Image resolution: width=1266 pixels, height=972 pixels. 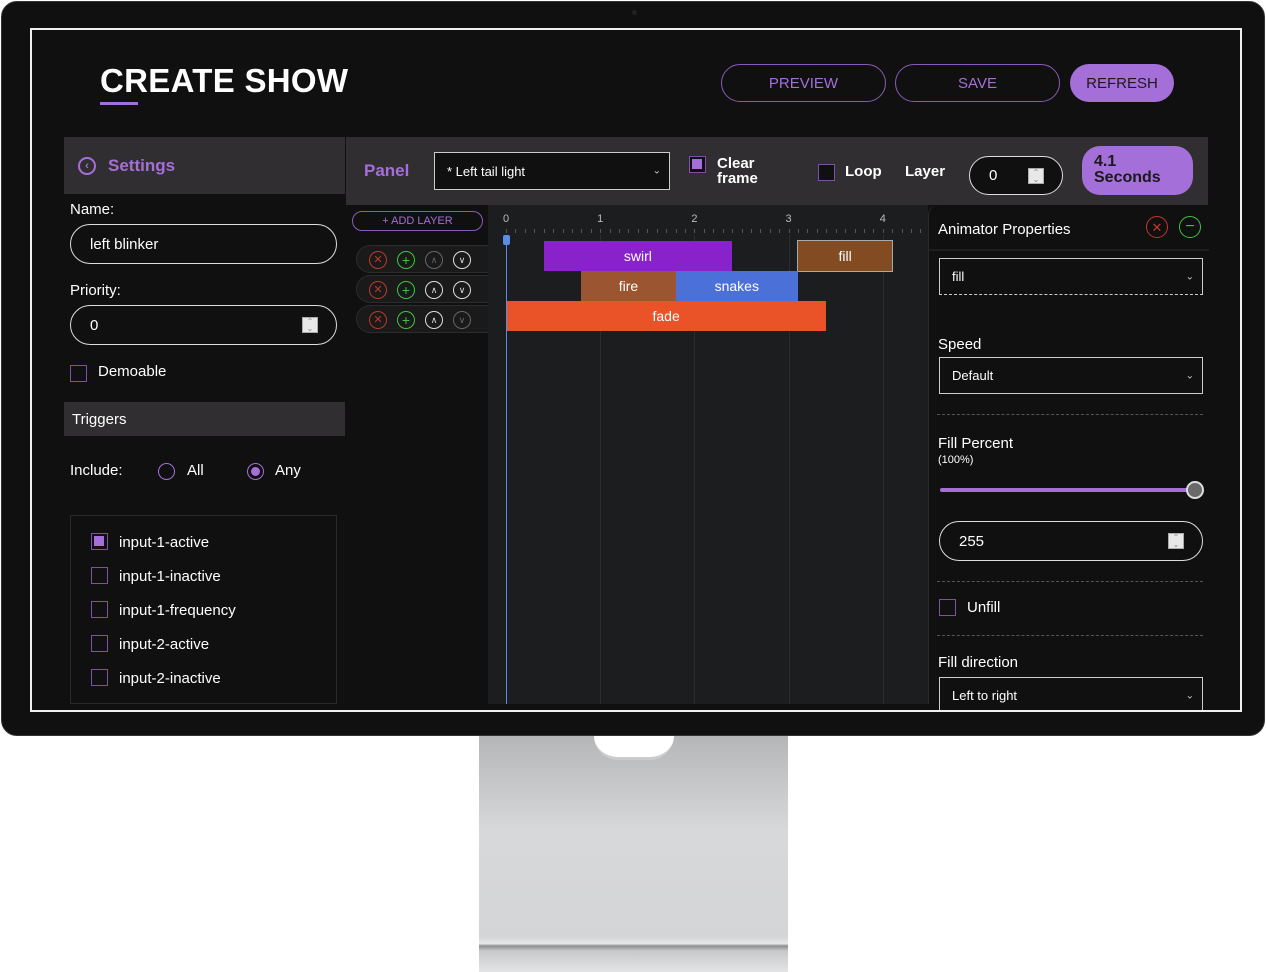 What do you see at coordinates (694, 219) in the screenshot?
I see `tick-label: 2` at bounding box center [694, 219].